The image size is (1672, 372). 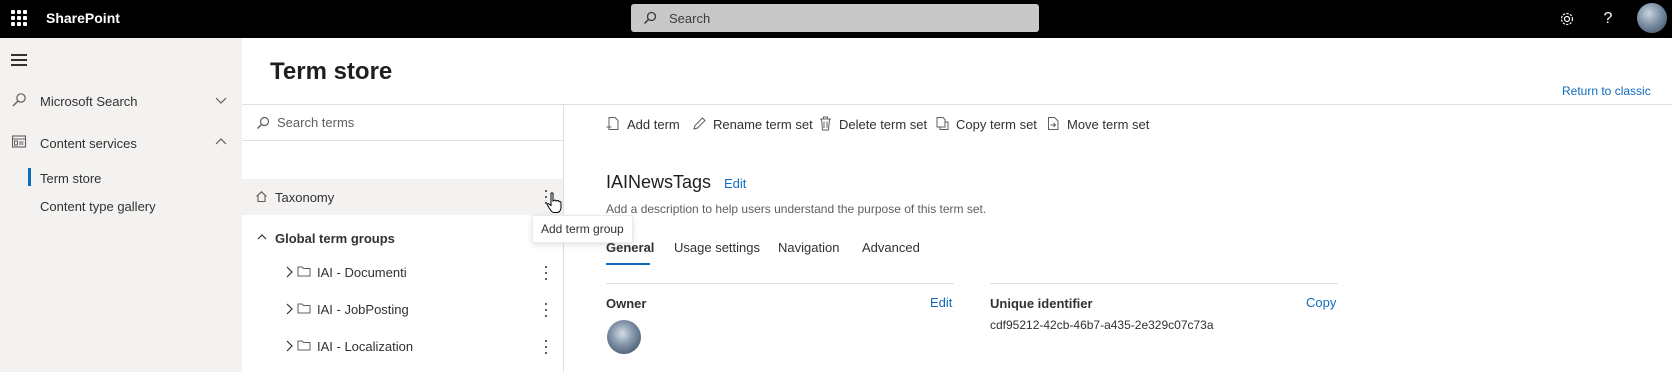 What do you see at coordinates (1041, 303) in the screenshot?
I see `unique-identifier-label: Unique identifier` at bounding box center [1041, 303].